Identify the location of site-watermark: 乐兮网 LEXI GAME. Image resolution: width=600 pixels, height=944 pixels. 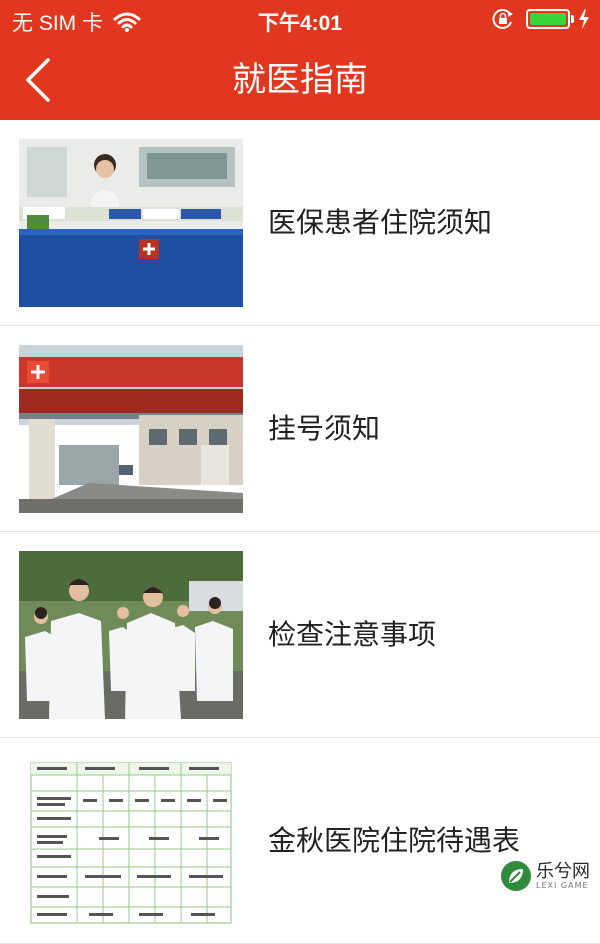
(545, 876).